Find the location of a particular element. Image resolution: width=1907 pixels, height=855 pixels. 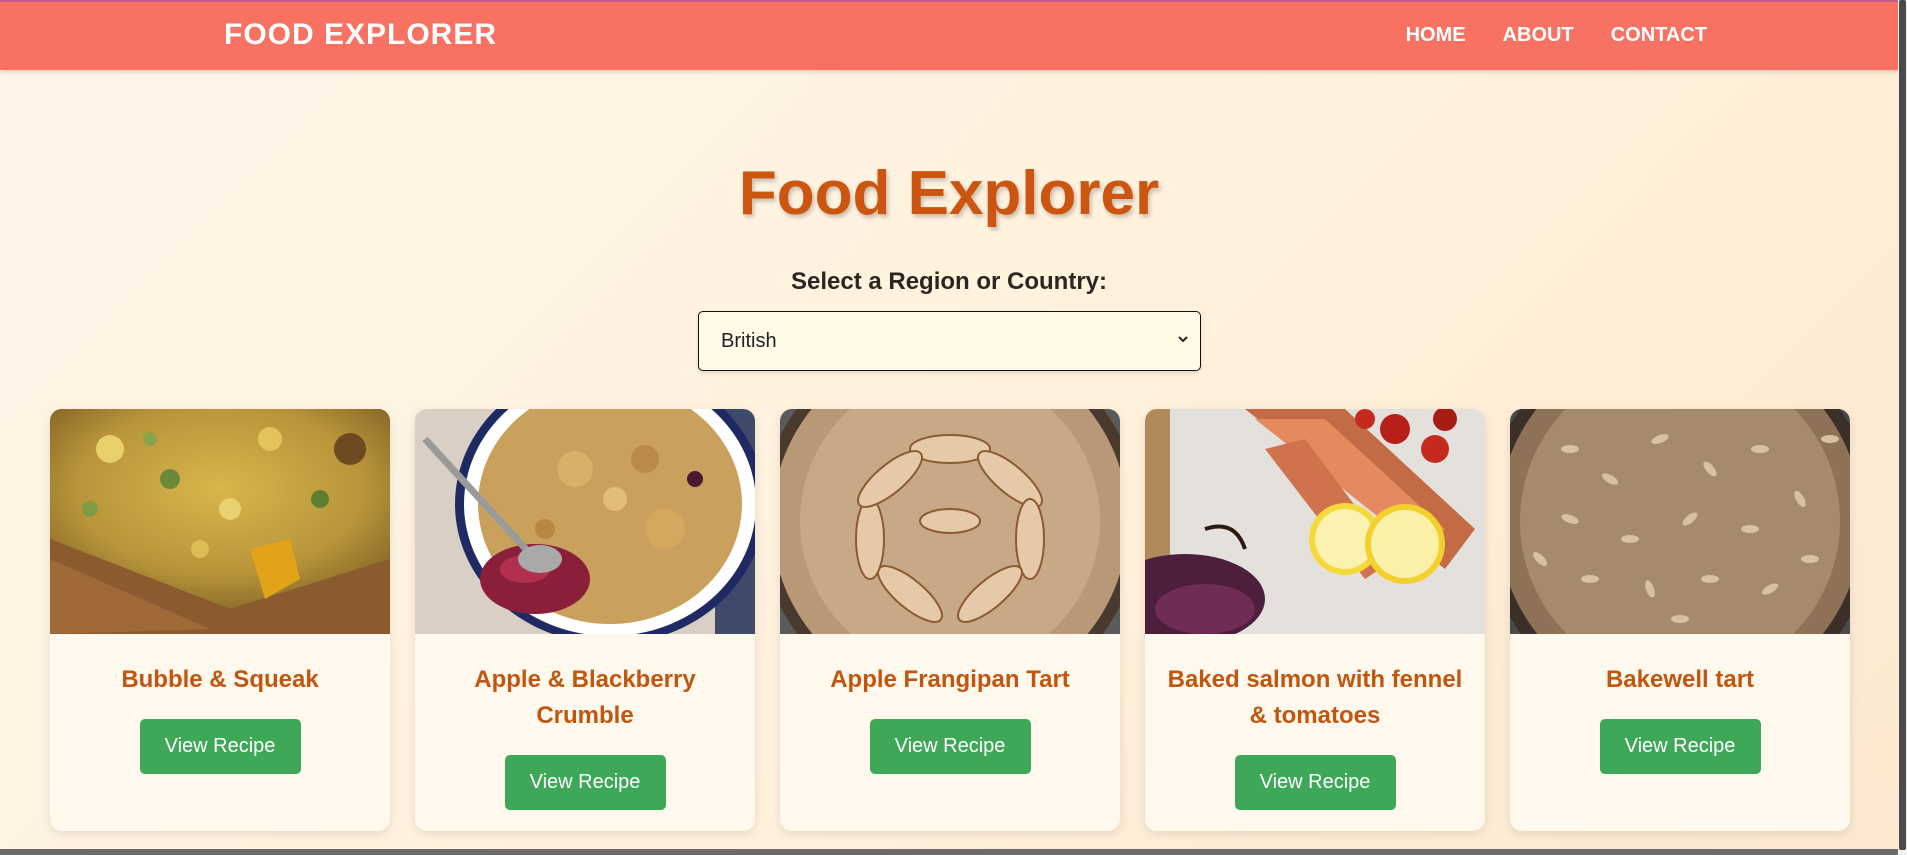

nav-links: HOME ABOUT CONTACT is located at coordinates (1556, 35).